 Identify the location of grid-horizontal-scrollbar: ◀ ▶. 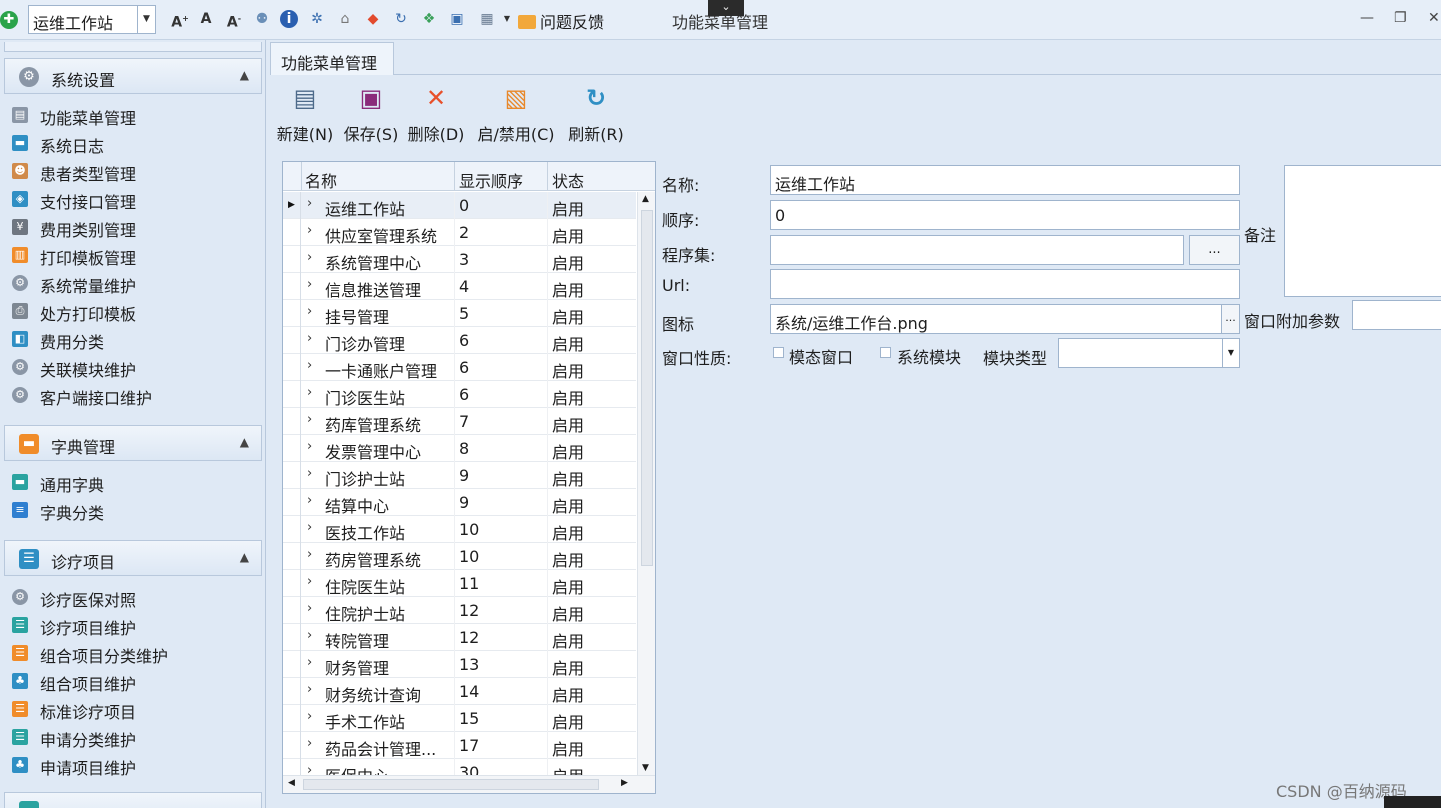
(469, 784).